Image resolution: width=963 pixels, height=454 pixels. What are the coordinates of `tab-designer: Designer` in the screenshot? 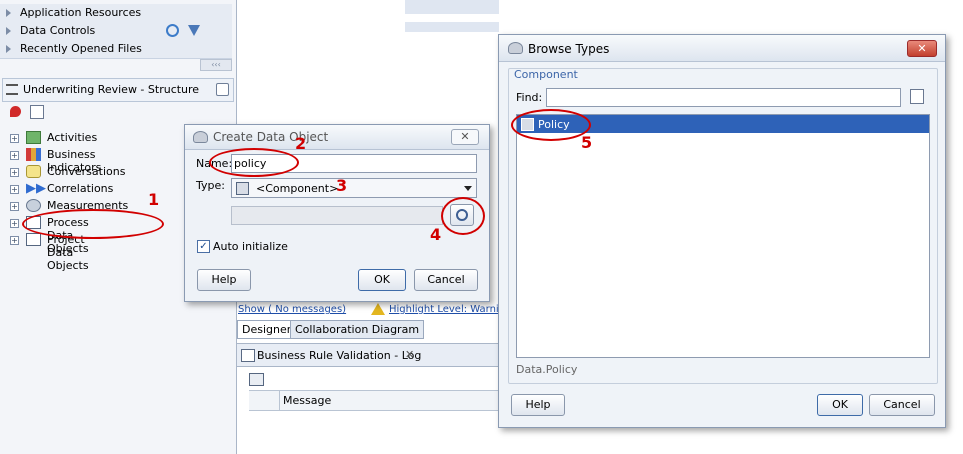 It's located at (267, 329).